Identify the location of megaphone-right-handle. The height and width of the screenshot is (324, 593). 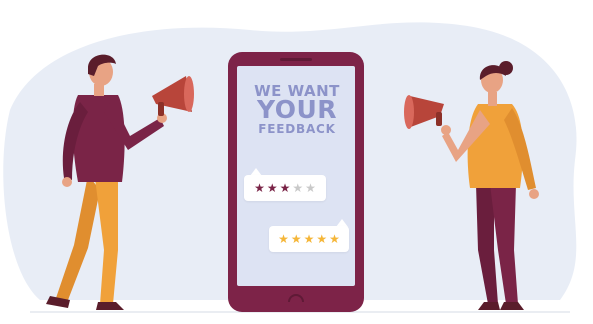
(439, 119).